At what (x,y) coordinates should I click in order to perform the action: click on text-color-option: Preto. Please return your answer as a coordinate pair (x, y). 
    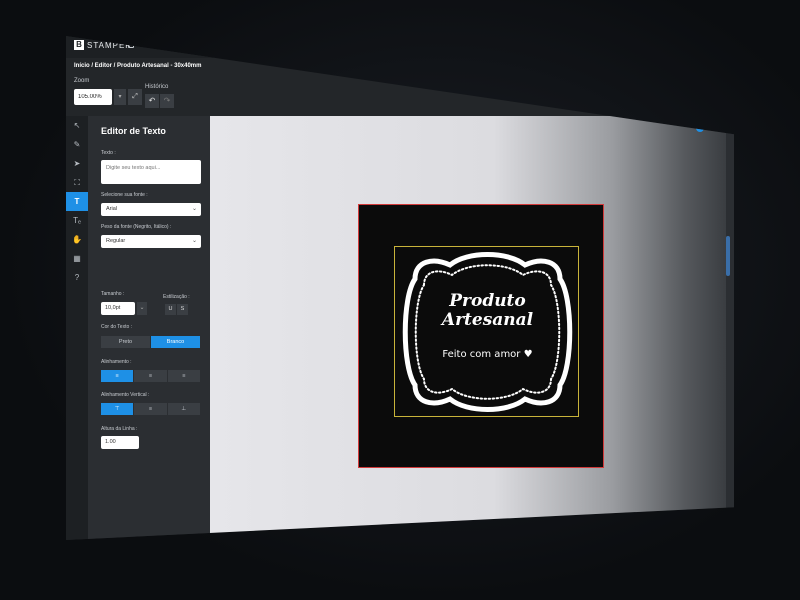
    Looking at the image, I should click on (126, 342).